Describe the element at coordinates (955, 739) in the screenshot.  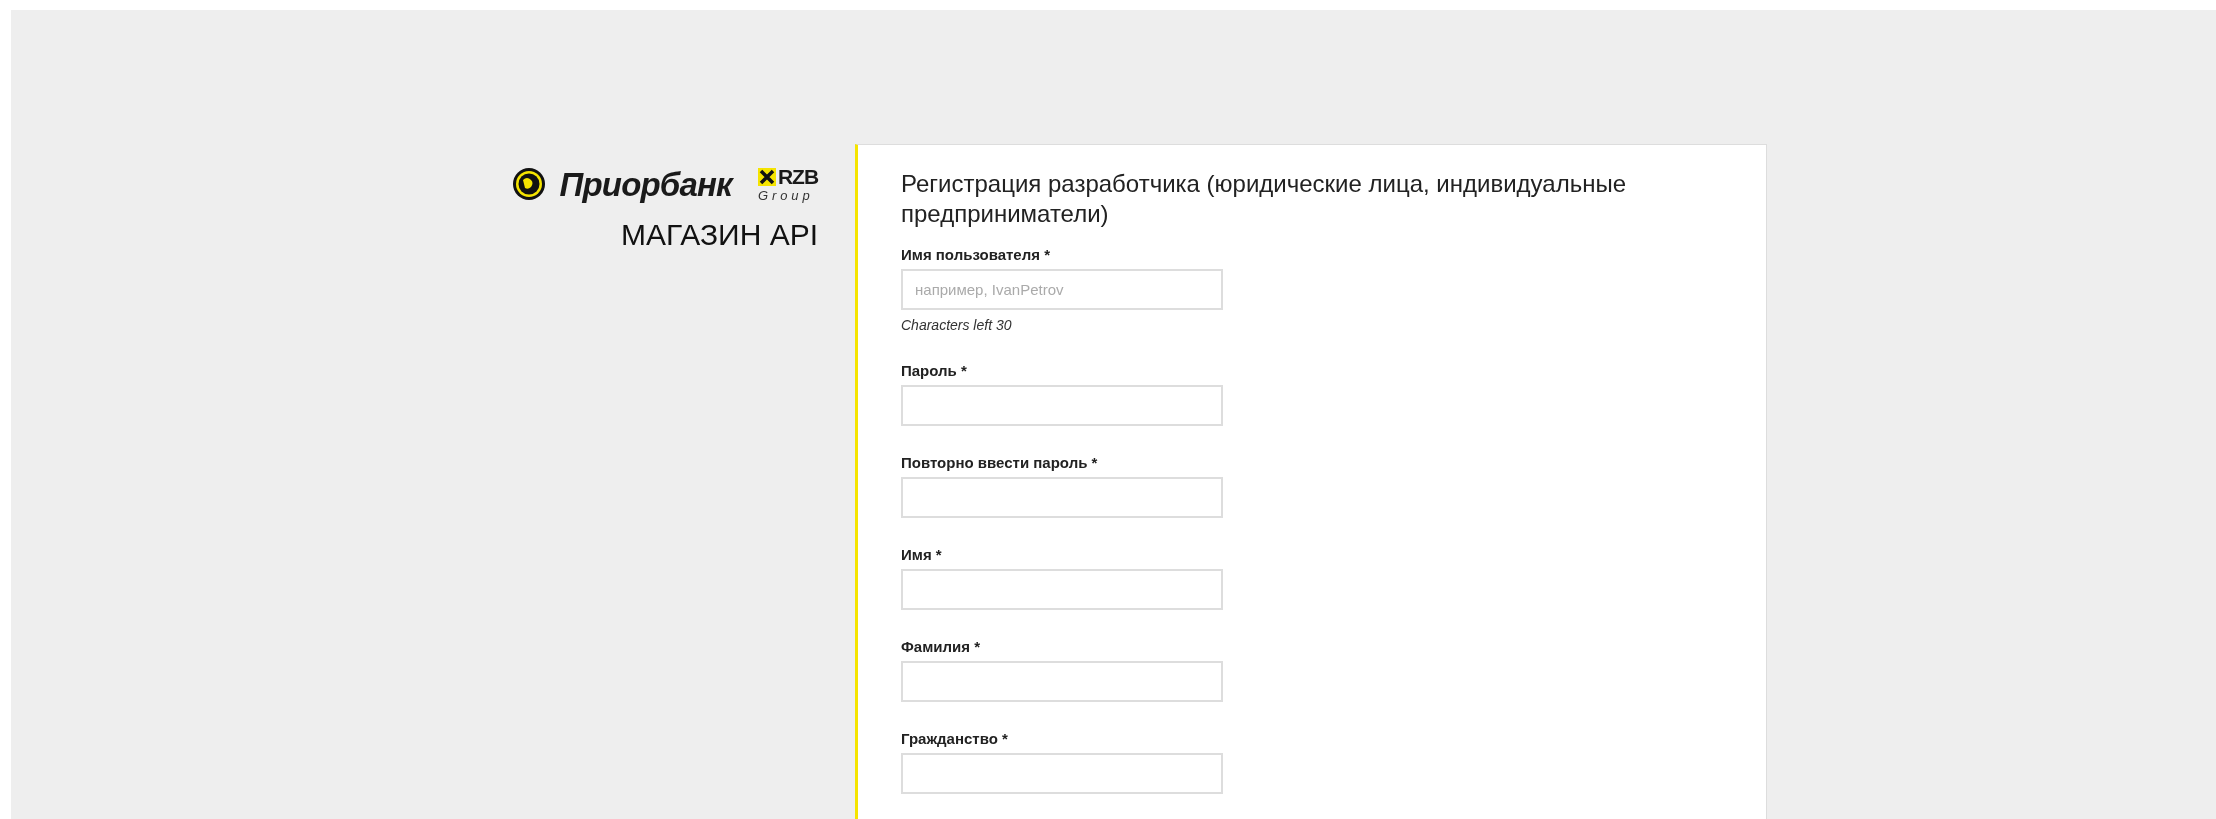
I see `field-label: Гражданство *` at that location.